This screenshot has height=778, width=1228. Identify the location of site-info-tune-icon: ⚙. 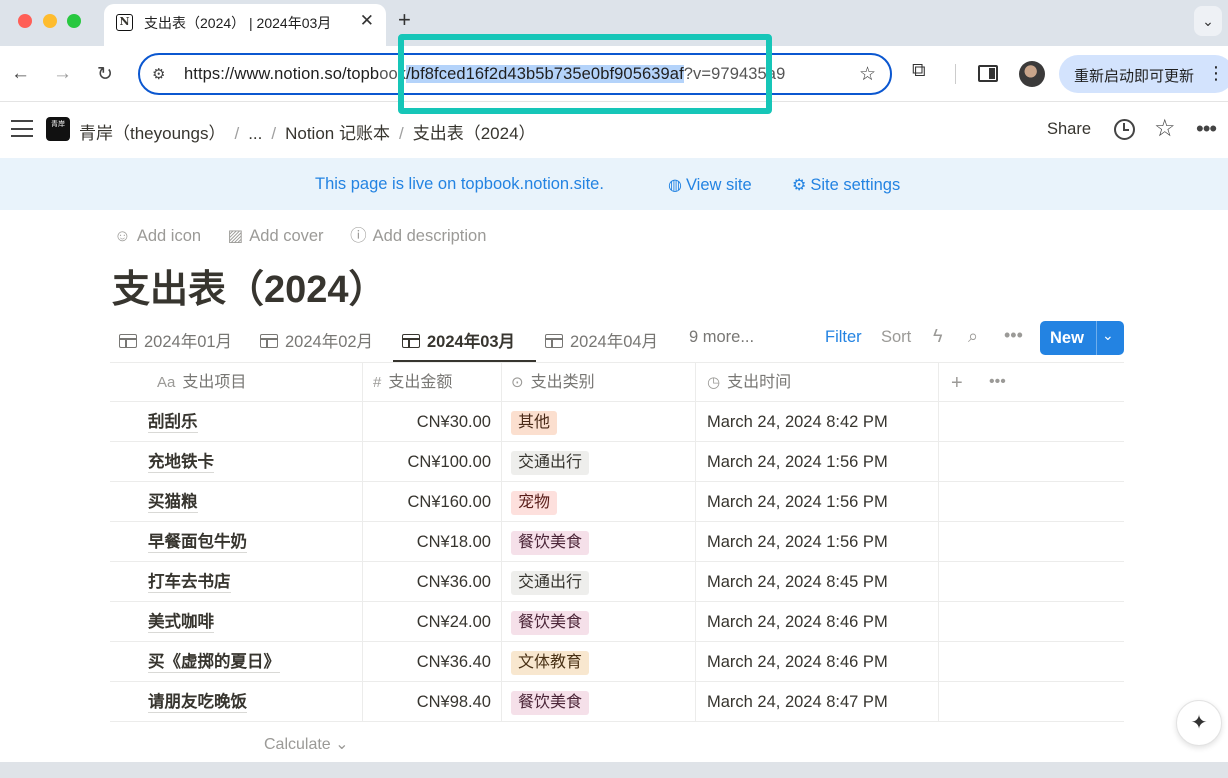
(158, 74).